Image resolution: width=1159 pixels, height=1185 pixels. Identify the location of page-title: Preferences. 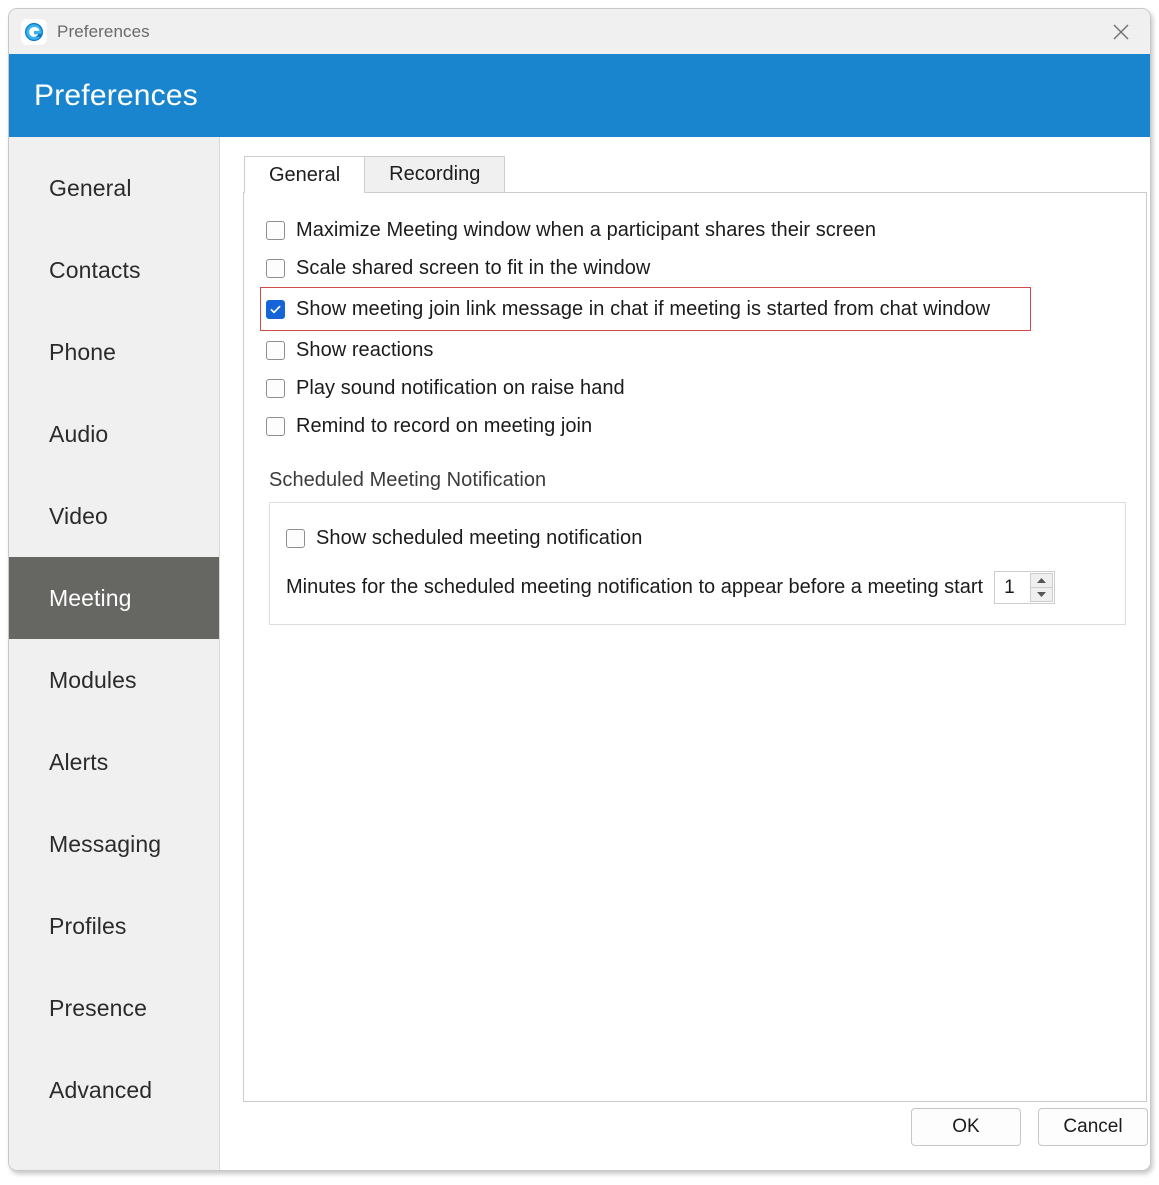
(116, 95).